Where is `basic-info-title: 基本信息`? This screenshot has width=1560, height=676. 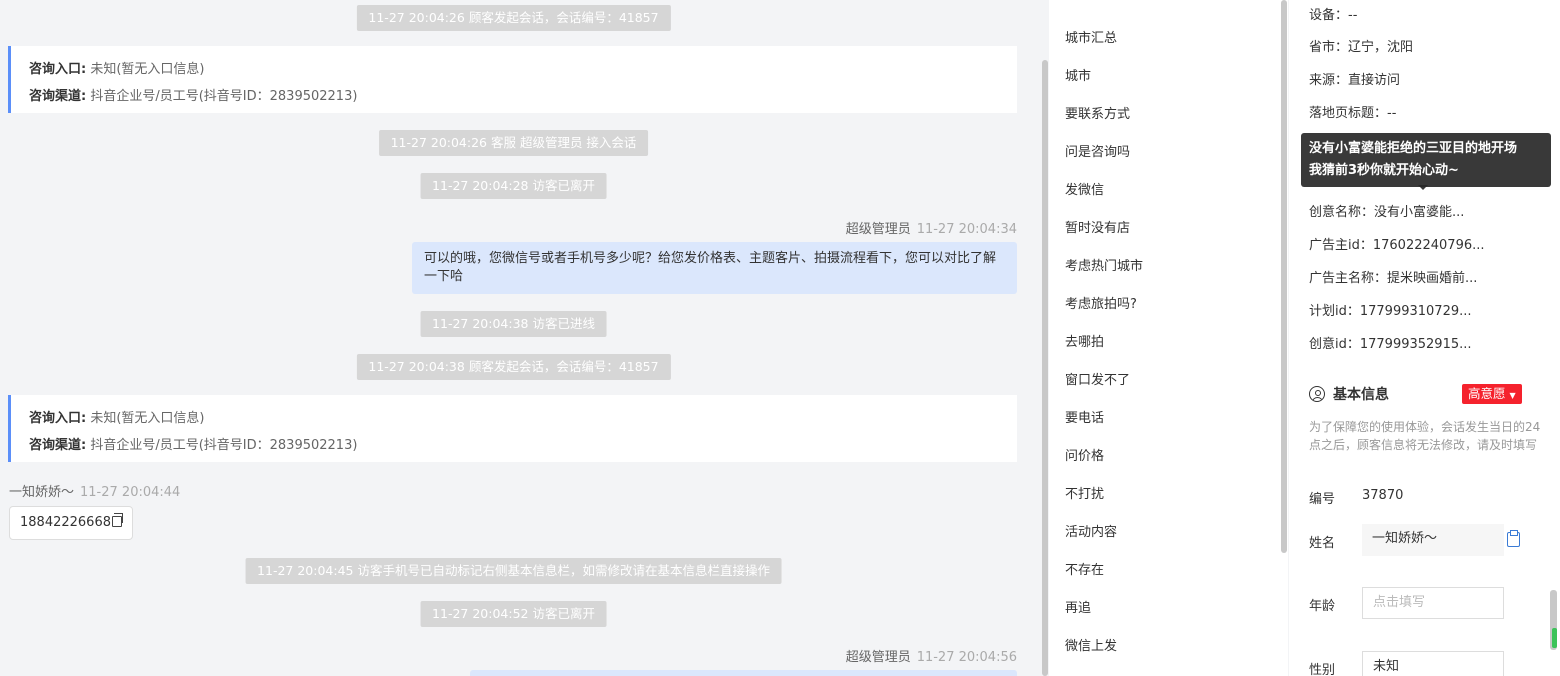 basic-info-title: 基本信息 is located at coordinates (1361, 395).